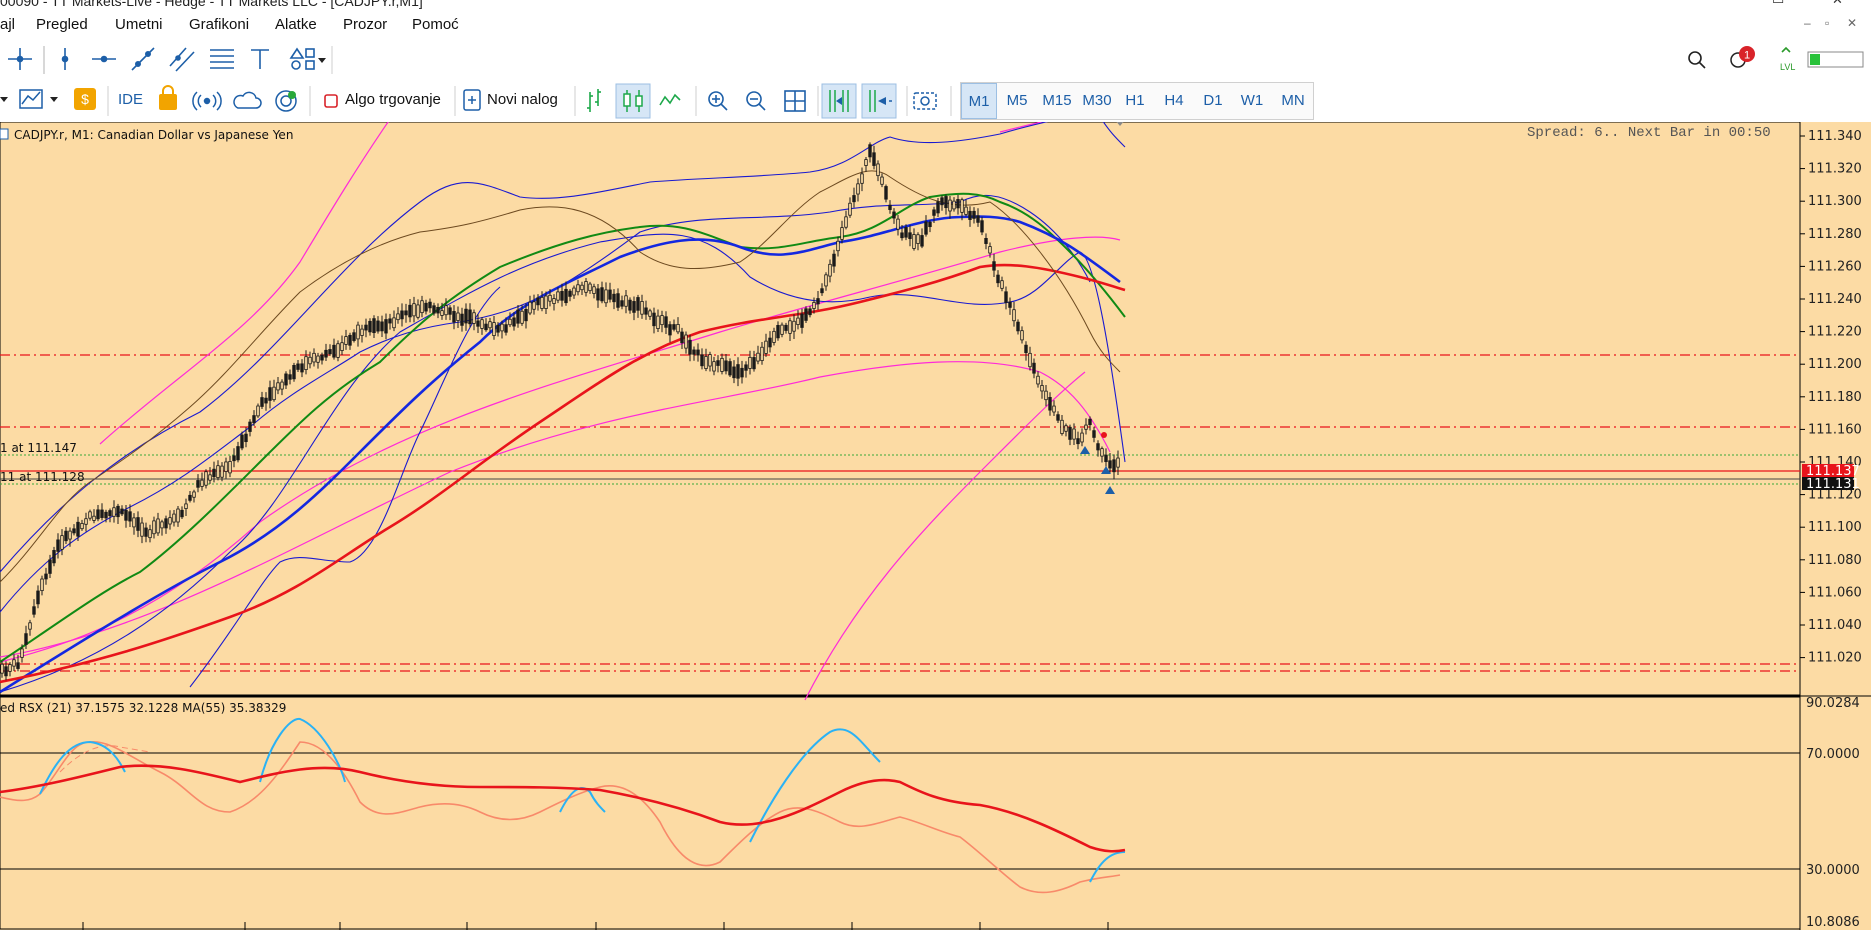  What do you see at coordinates (247, 100) in the screenshot?
I see `vps-cloud-icon` at bounding box center [247, 100].